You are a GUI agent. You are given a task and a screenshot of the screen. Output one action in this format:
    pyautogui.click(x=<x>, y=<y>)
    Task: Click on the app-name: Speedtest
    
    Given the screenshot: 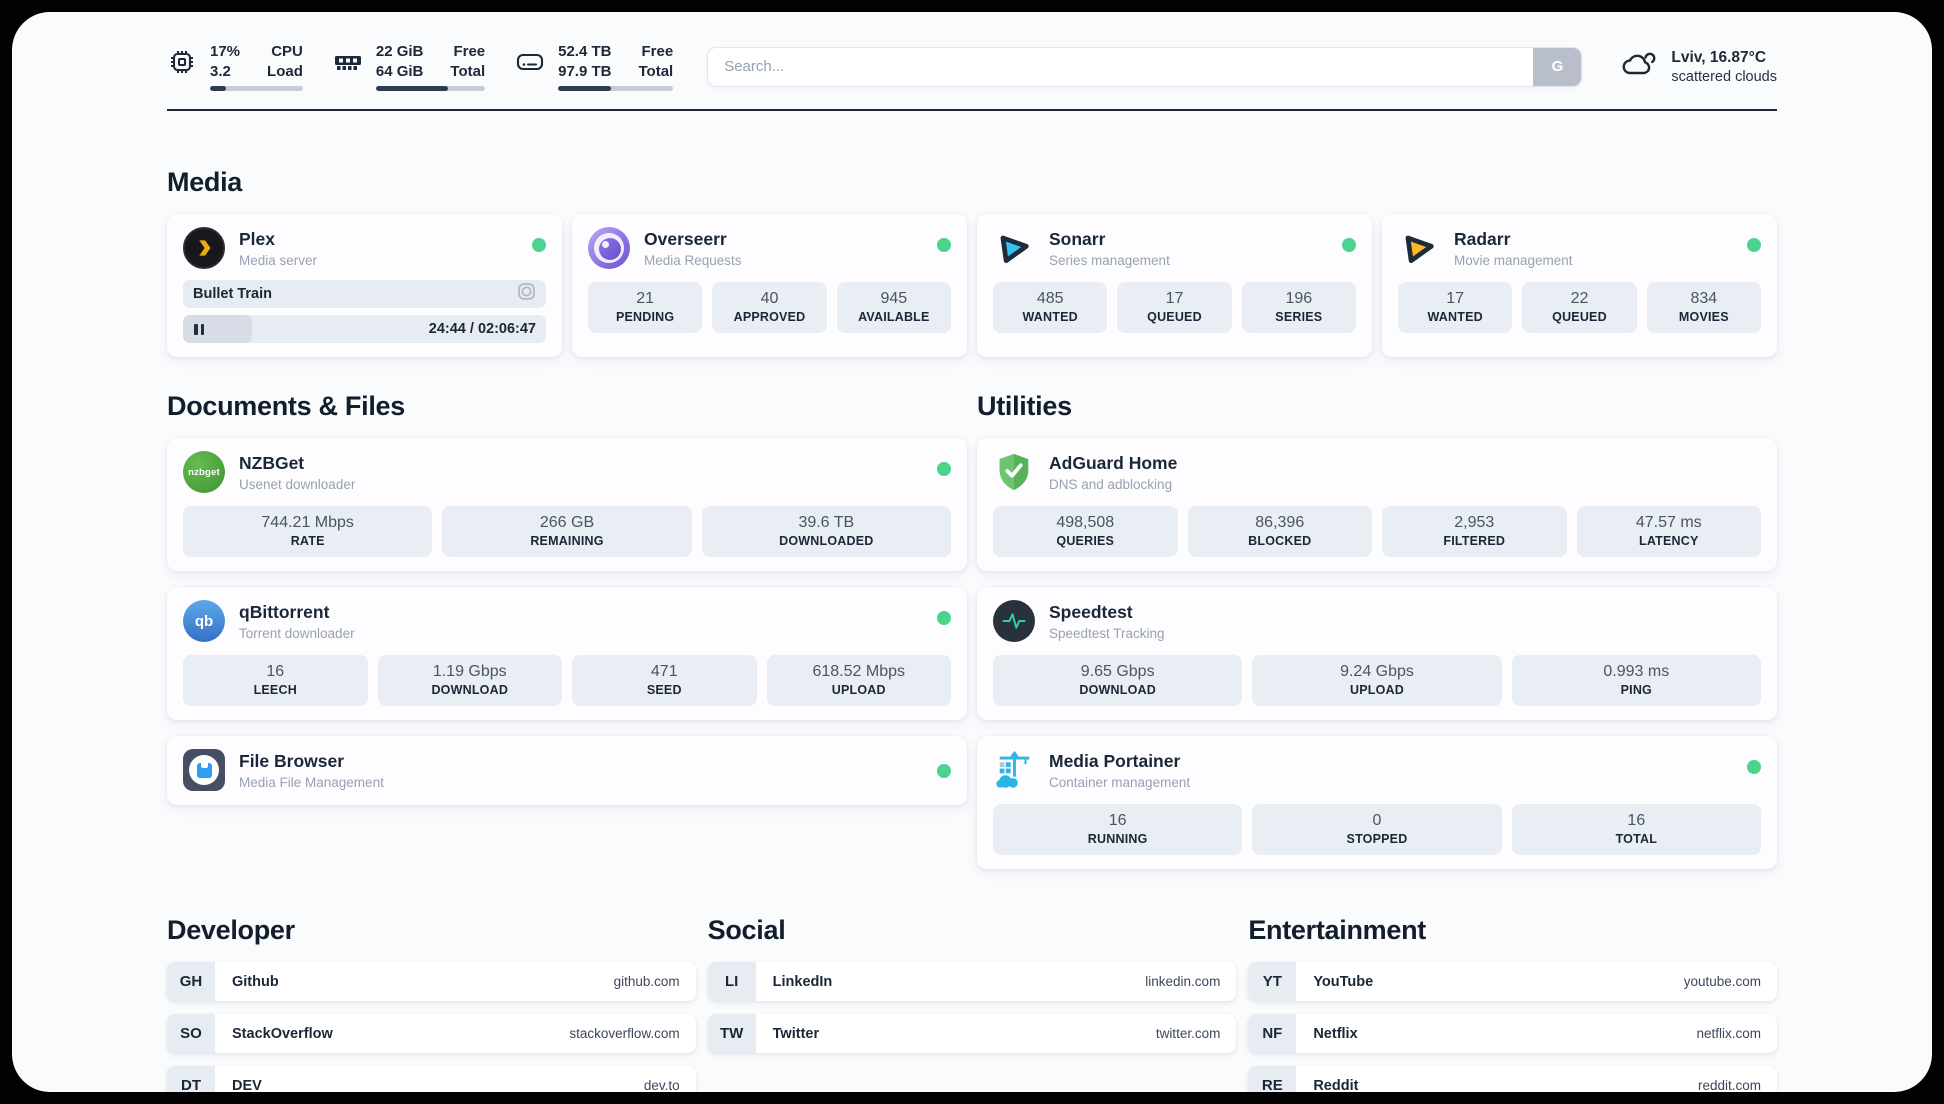 What is the action you would take?
    pyautogui.click(x=1091, y=611)
    